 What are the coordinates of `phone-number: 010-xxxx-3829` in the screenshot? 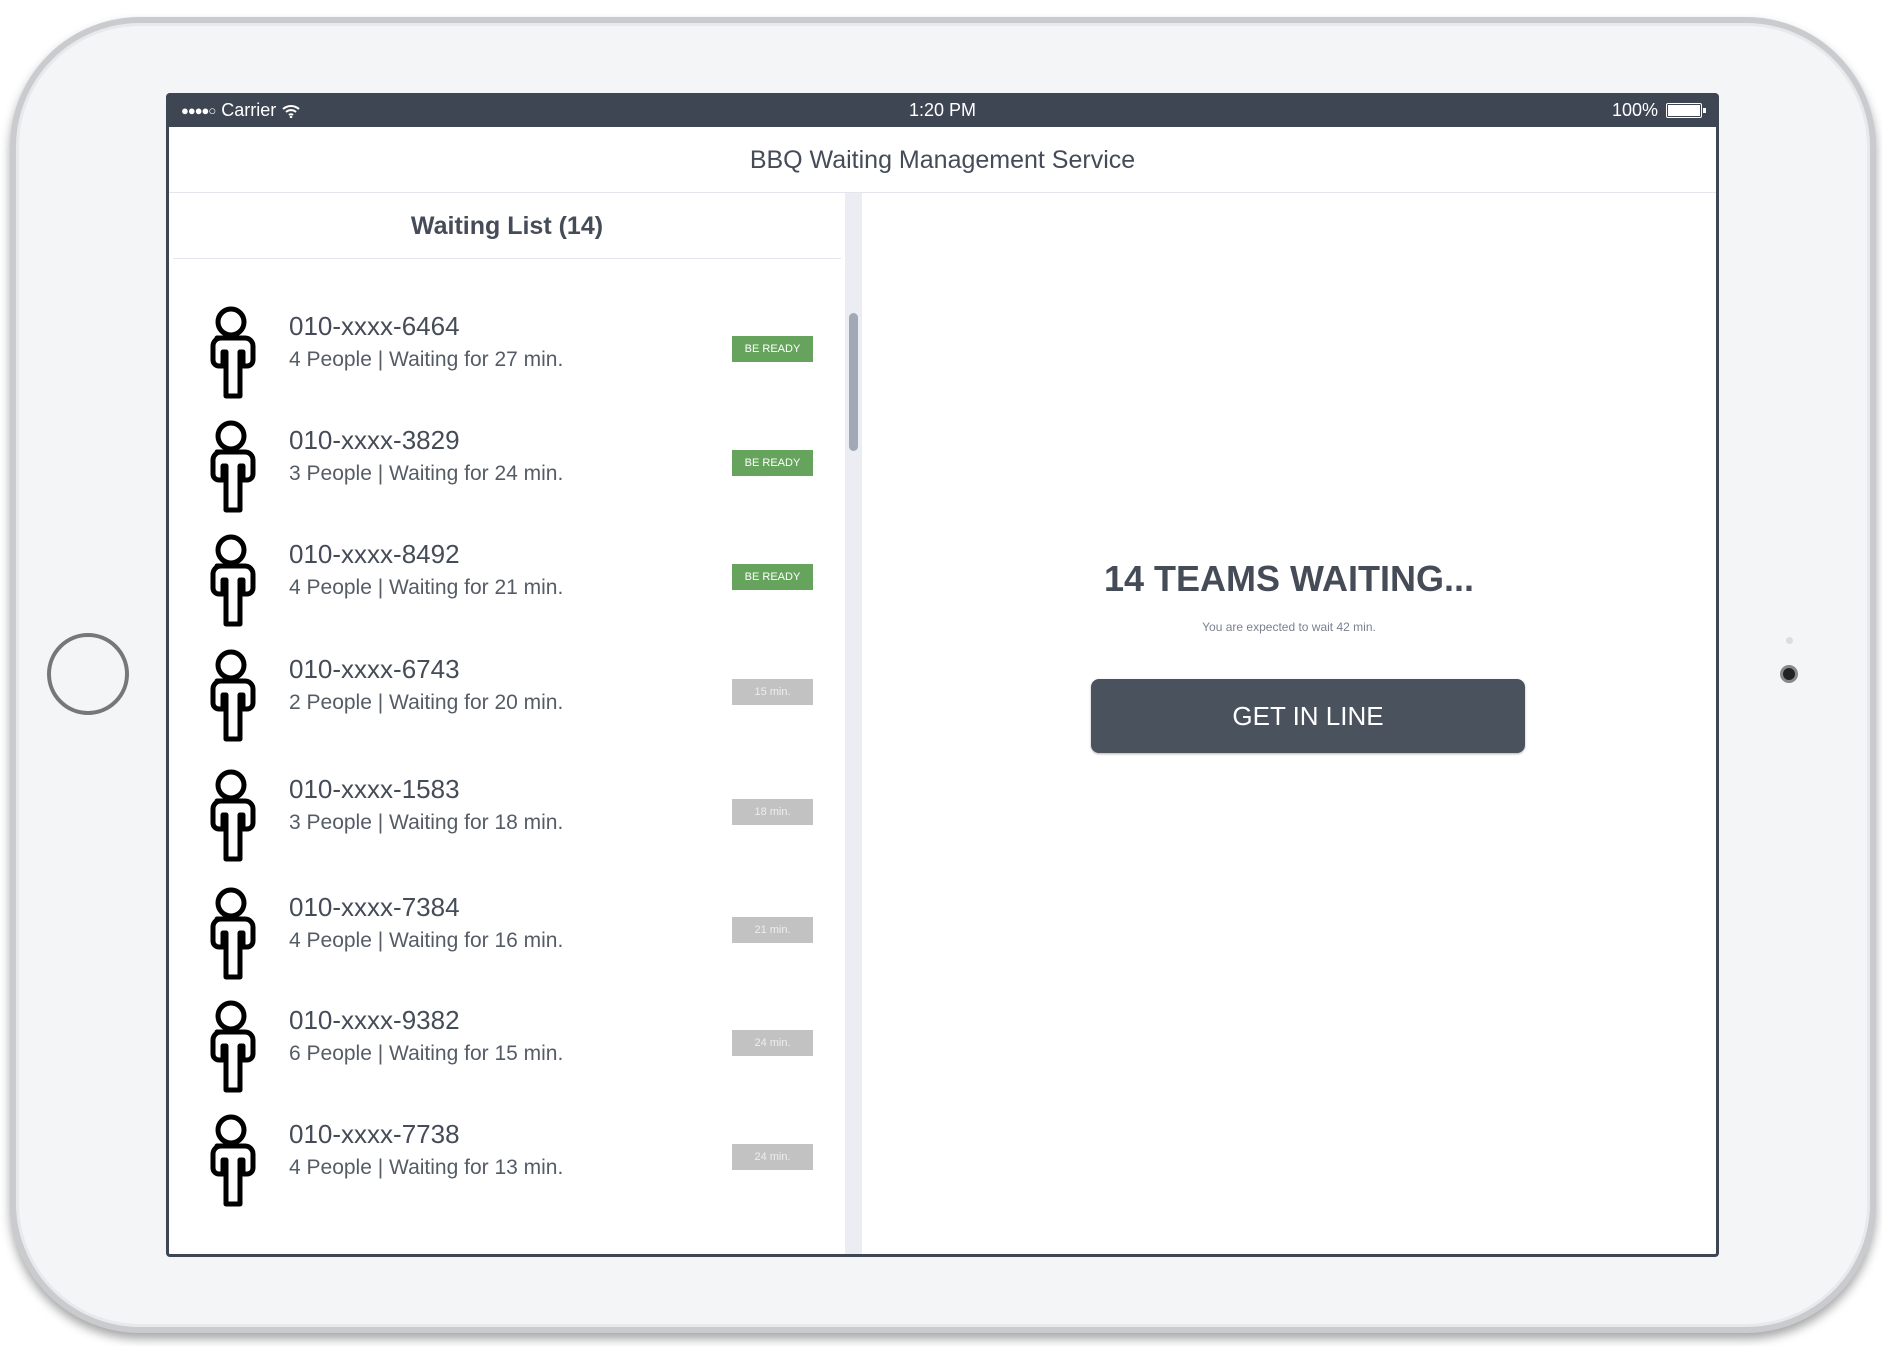 It's located at (374, 440).